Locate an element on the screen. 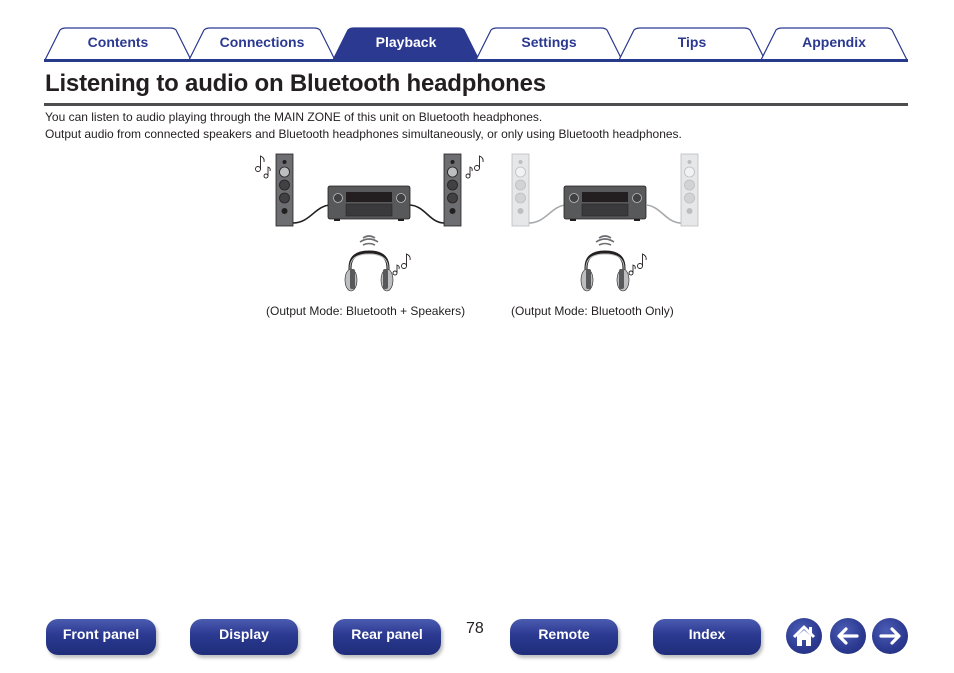  tab-appendix: Appendix is located at coordinates (834, 44).